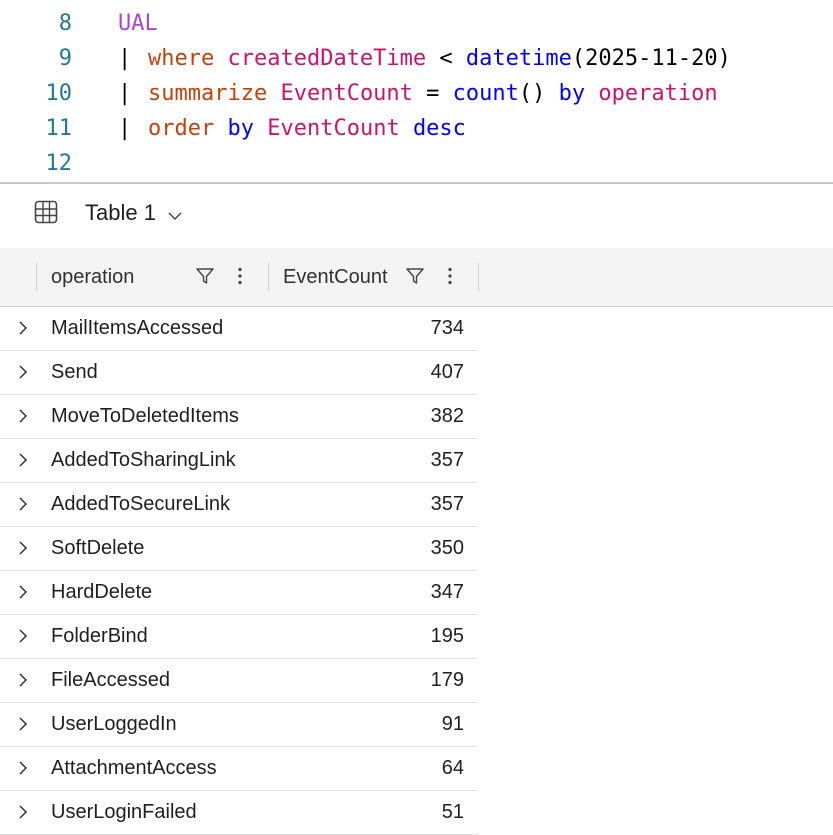  I want to click on code-text: | order by EventCount desc, so click(292, 128).